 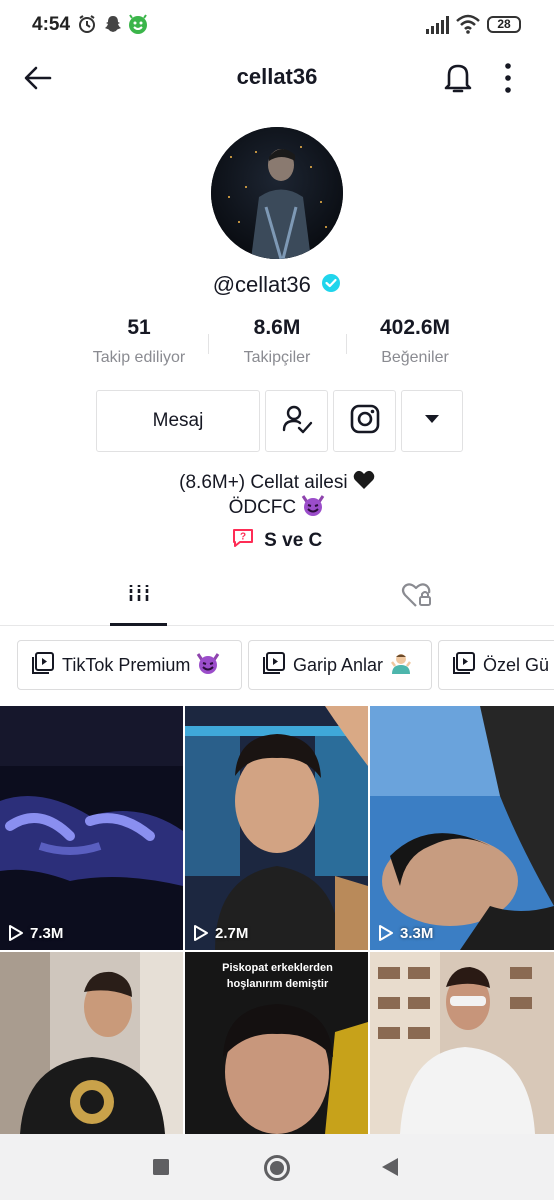 I want to click on username-row: @cellat36, so click(x=277, y=285).